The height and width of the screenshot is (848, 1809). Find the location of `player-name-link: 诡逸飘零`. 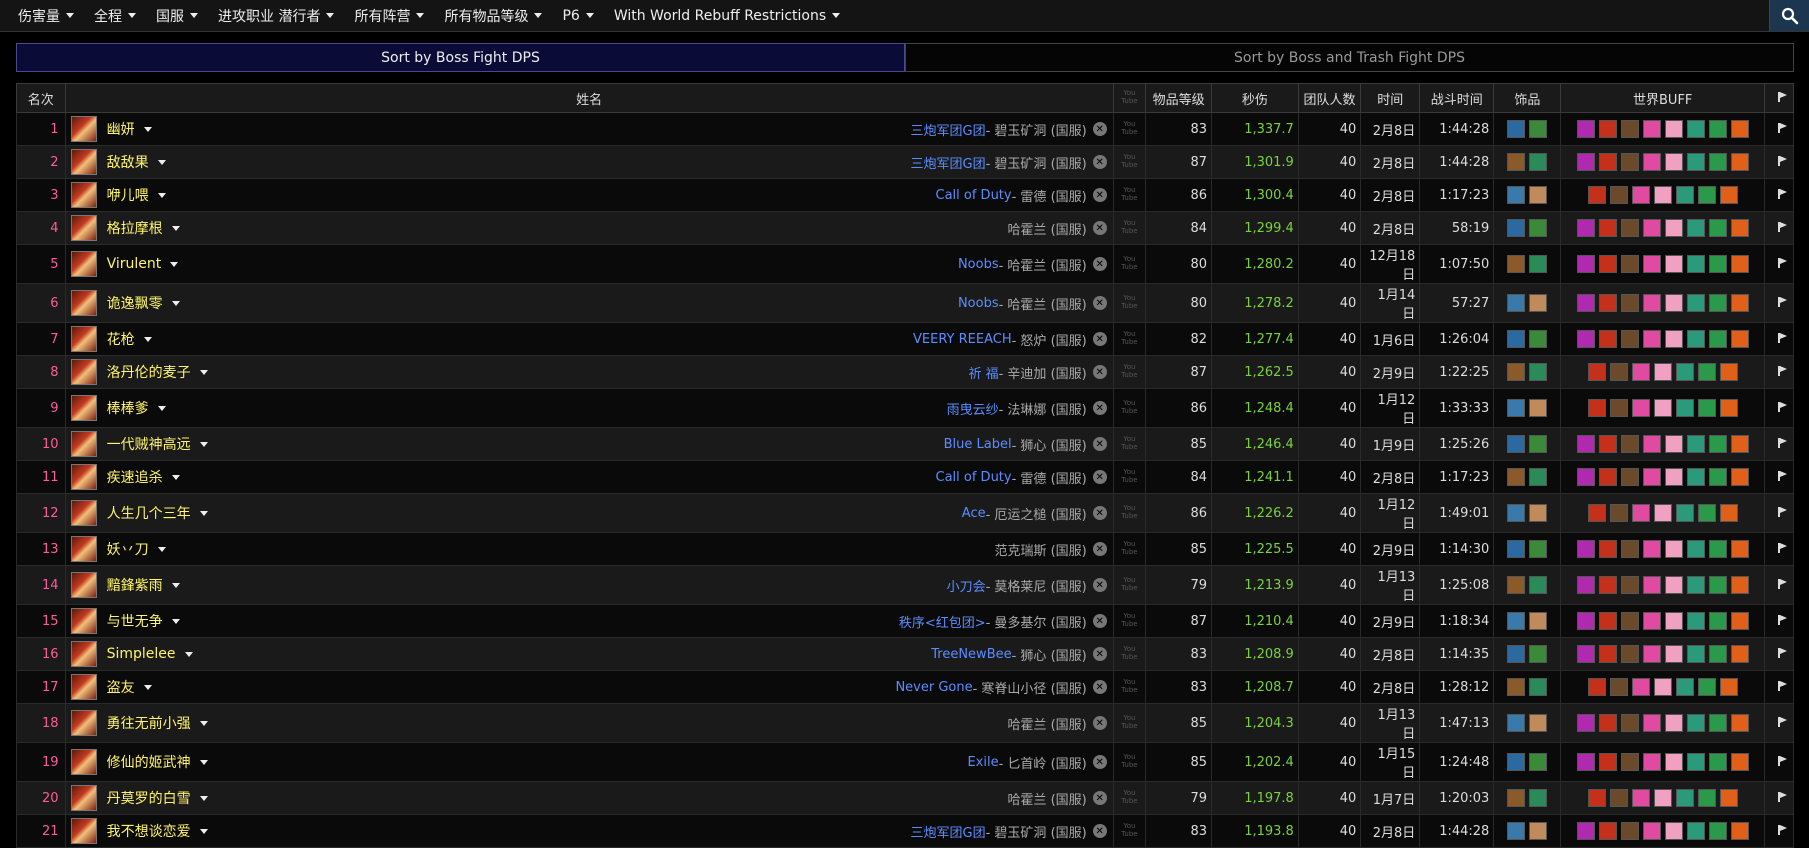

player-name-link: 诡逸飘零 is located at coordinates (135, 303).